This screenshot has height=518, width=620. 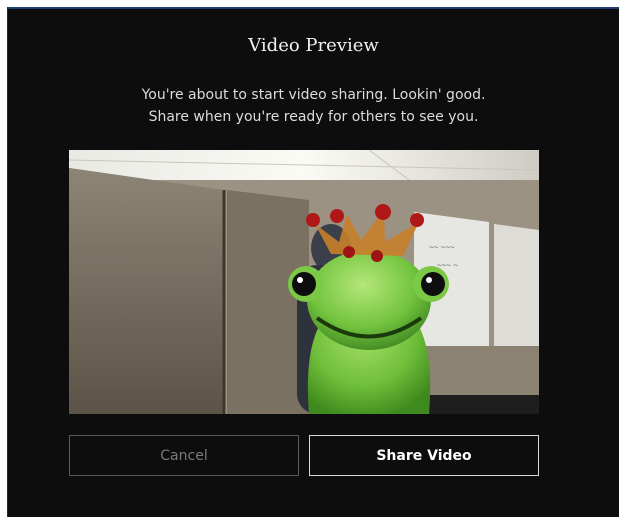 What do you see at coordinates (424, 455) in the screenshot?
I see `share-video-button: Share Video` at bounding box center [424, 455].